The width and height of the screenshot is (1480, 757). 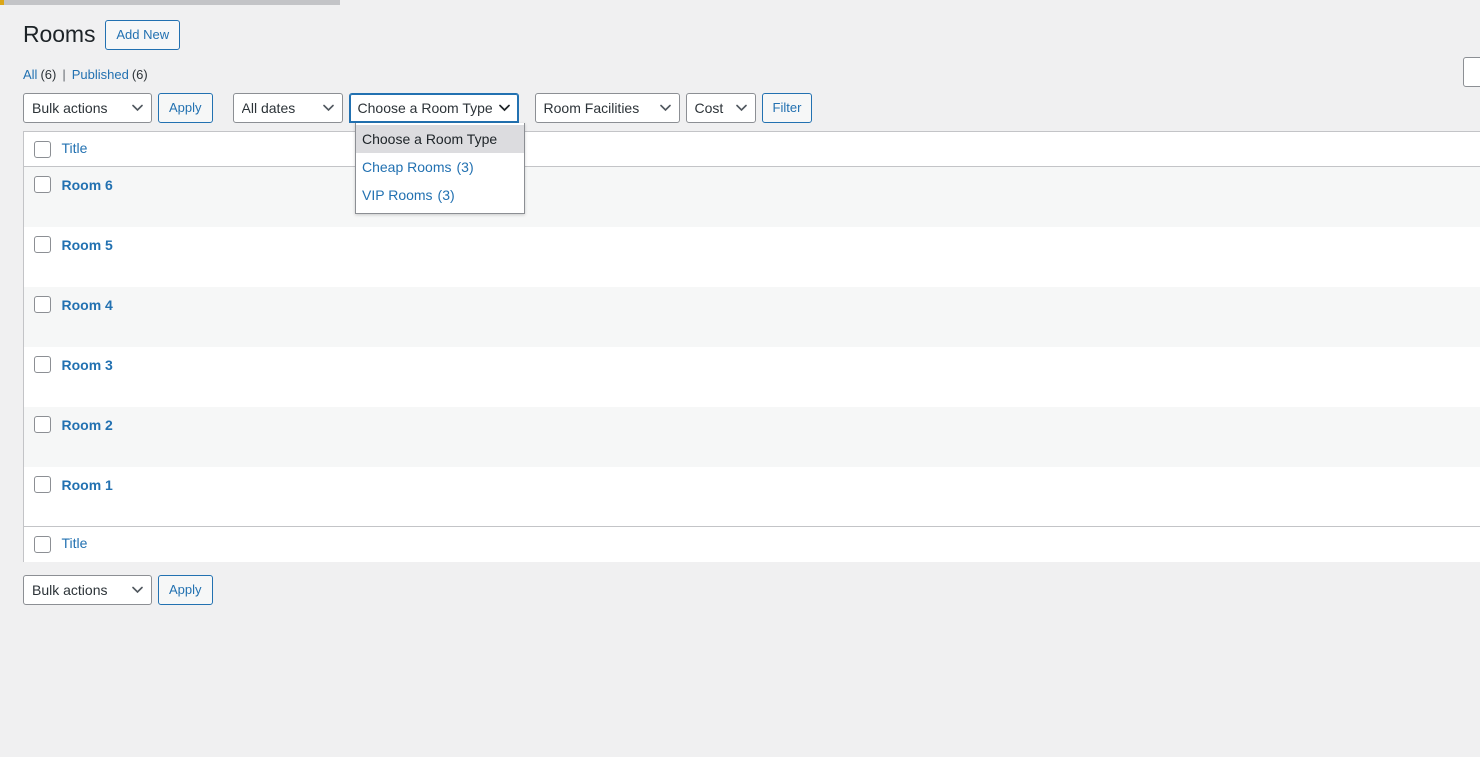 What do you see at coordinates (87, 305) in the screenshot?
I see `row-title-link: Room 4` at bounding box center [87, 305].